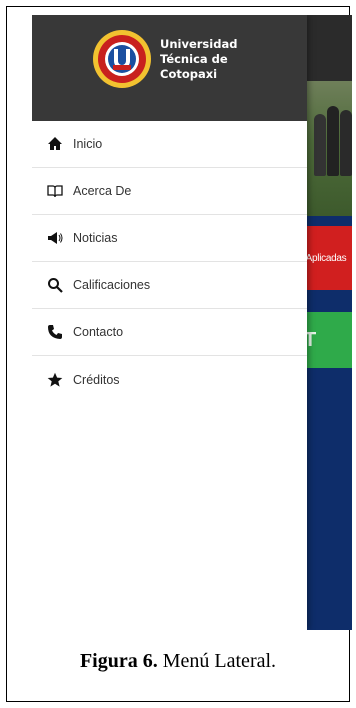 This screenshot has height=708, width=356. I want to click on menu-item-acerca-de: Acerca De, so click(169, 191).